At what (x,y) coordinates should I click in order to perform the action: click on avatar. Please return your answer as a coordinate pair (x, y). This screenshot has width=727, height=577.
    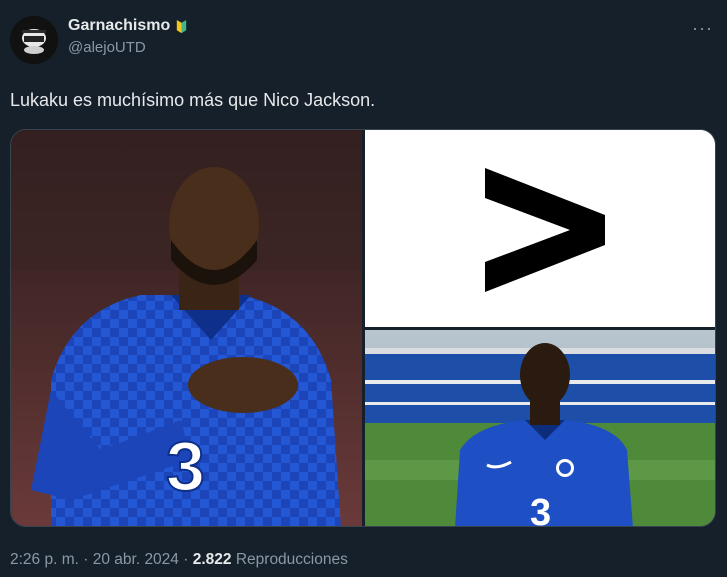
    Looking at the image, I should click on (34, 40).